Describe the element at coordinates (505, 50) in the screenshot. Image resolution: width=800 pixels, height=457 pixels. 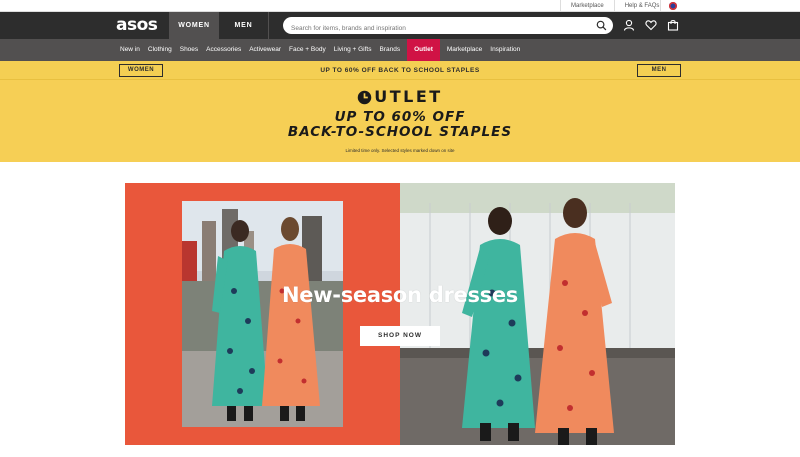
I see `nav-item-inspiration: Inspiration` at that location.